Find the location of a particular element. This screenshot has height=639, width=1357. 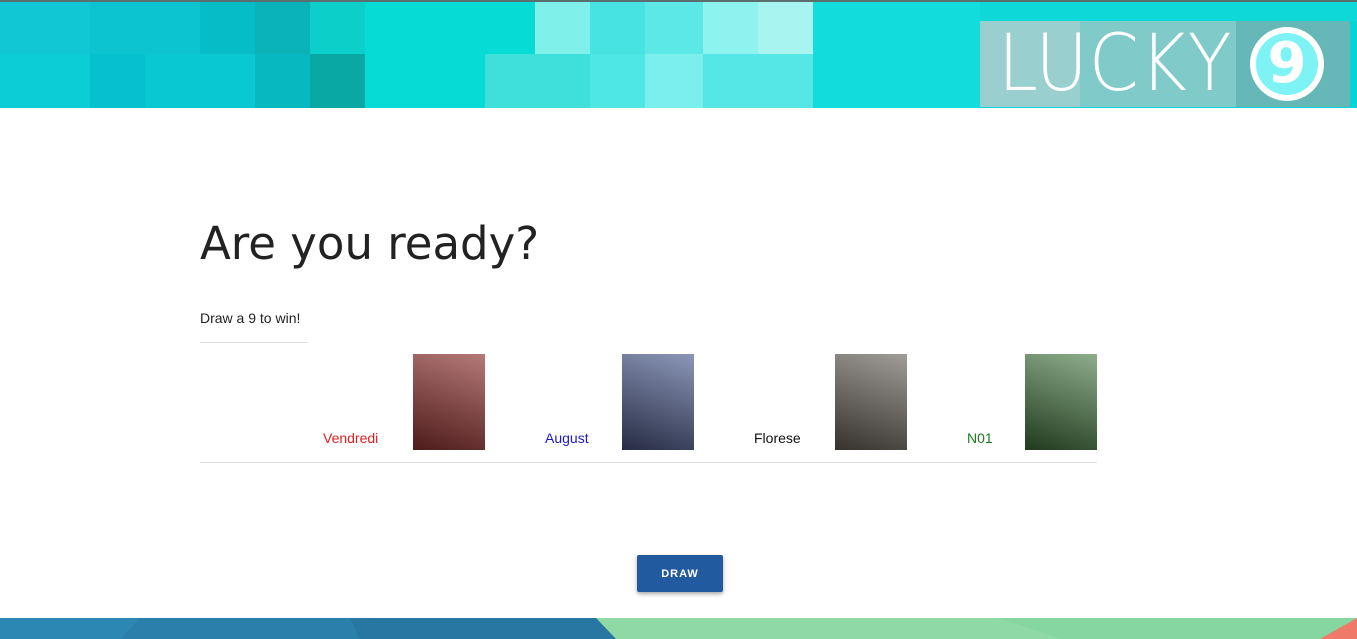

footer-banner is located at coordinates (678, 628).